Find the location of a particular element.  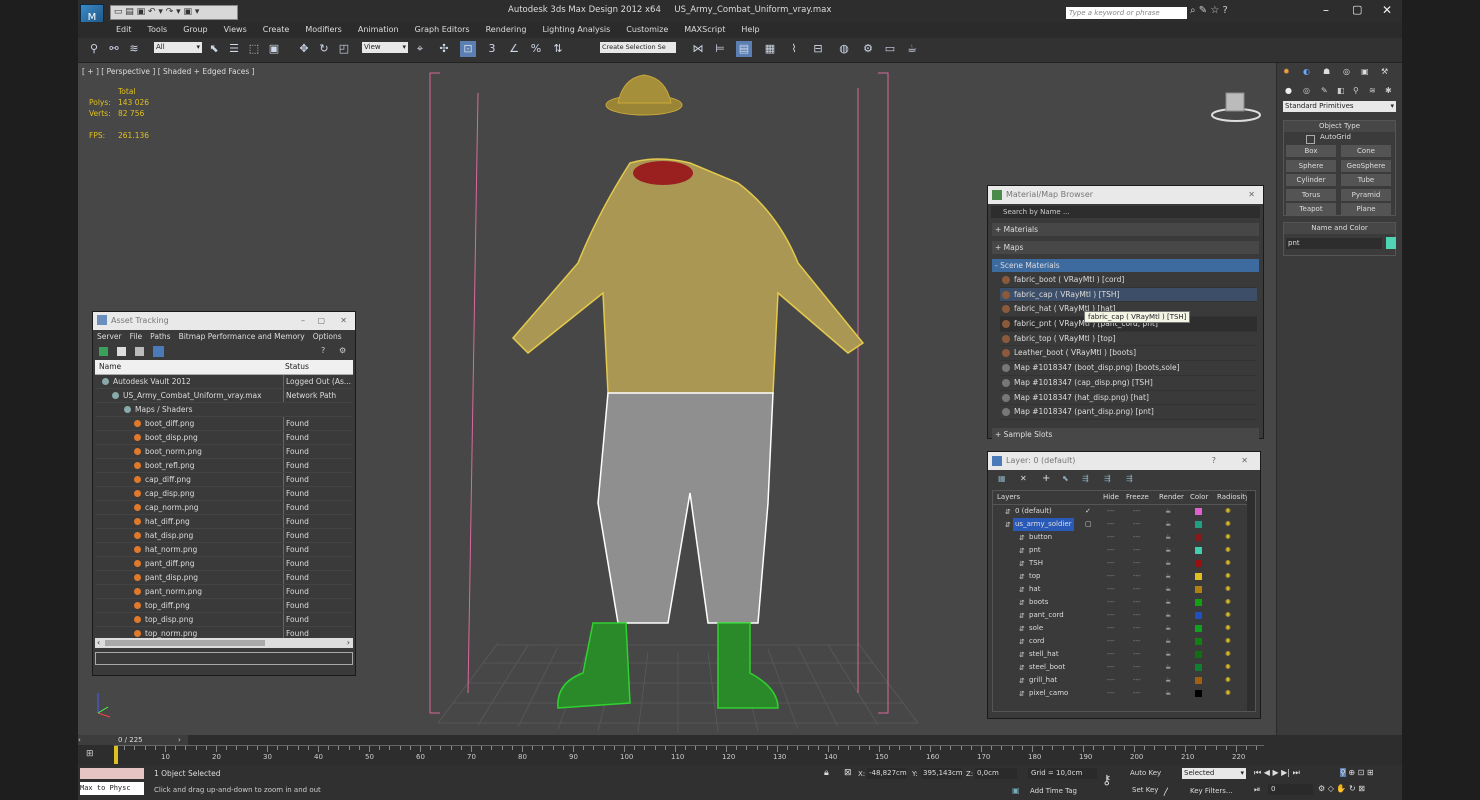

create-tube-button: Tube is located at coordinates (1366, 180).